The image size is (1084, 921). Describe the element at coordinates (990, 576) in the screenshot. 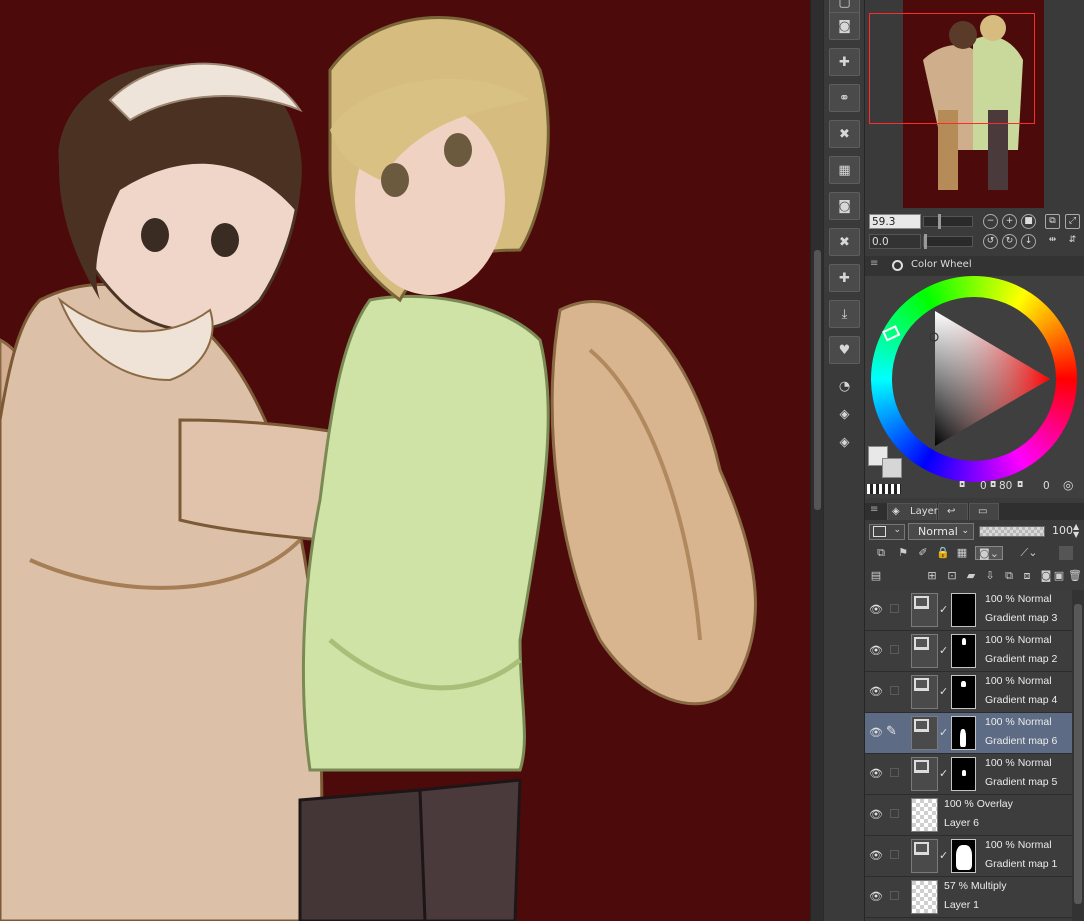

I see `transfer-down-icon: ⇩` at that location.